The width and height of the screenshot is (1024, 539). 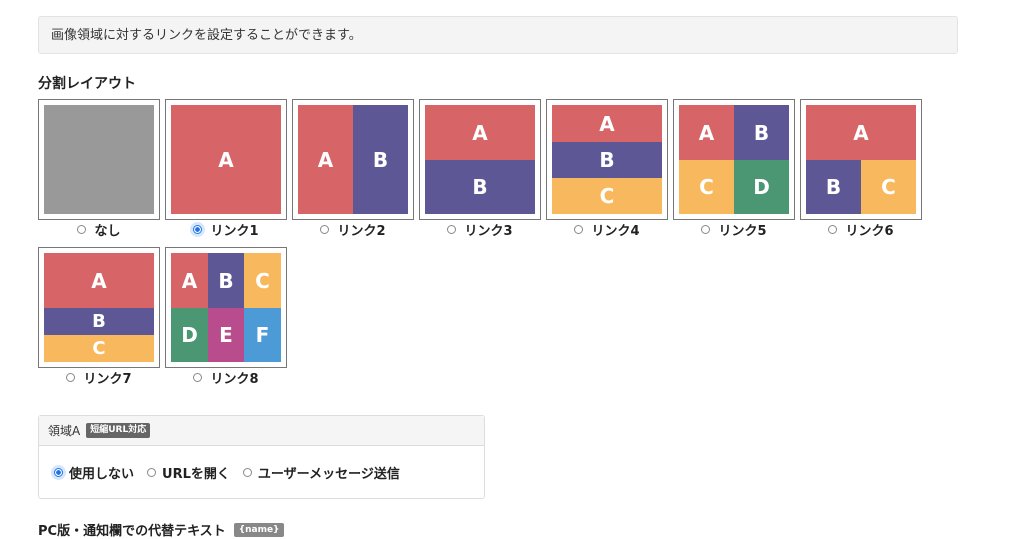 I want to click on layout-radio-row: リンク8, so click(x=226, y=377).